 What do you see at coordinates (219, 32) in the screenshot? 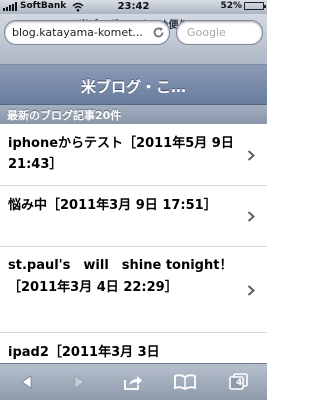
I see `search-field: Google` at bounding box center [219, 32].